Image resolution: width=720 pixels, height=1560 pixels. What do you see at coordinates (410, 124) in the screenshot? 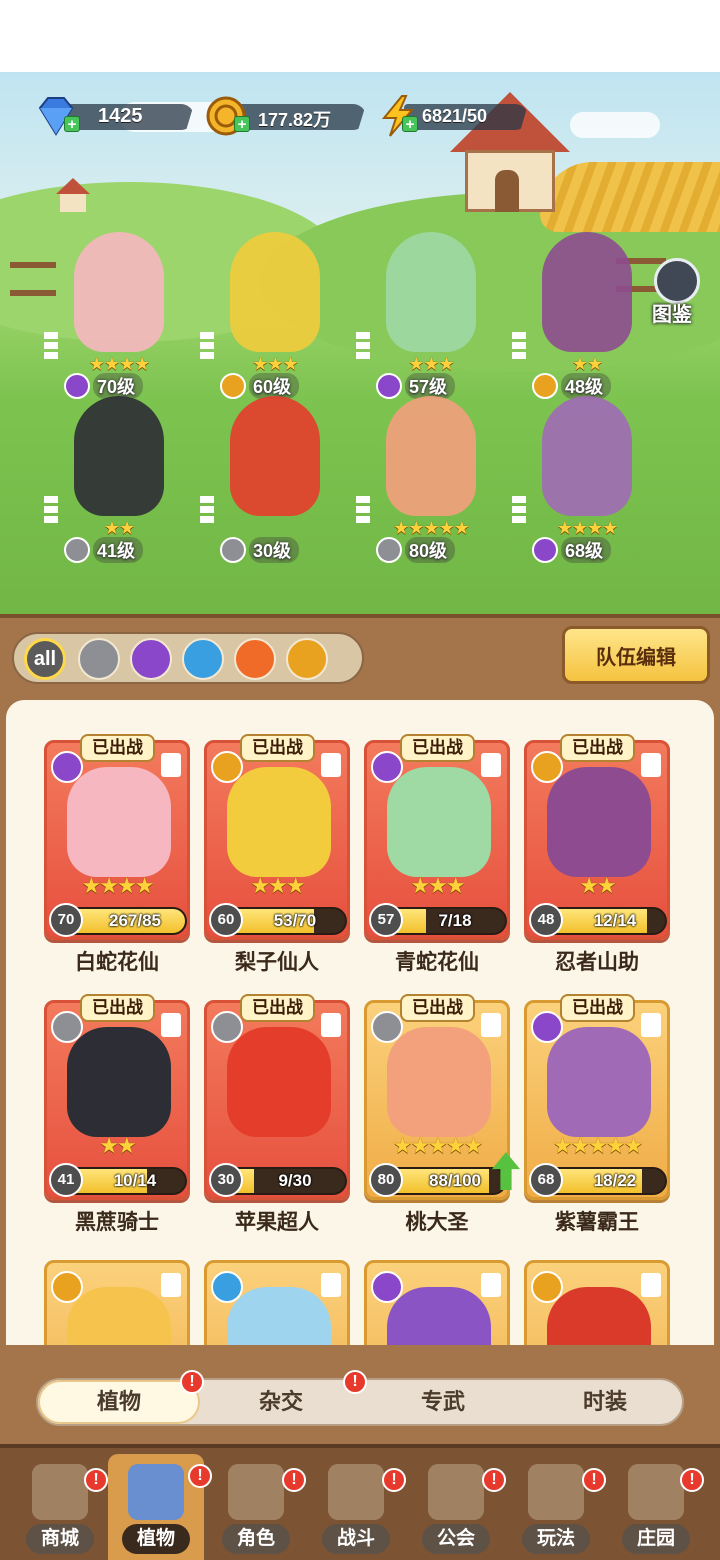
I see `add-energy-icon: +` at bounding box center [410, 124].